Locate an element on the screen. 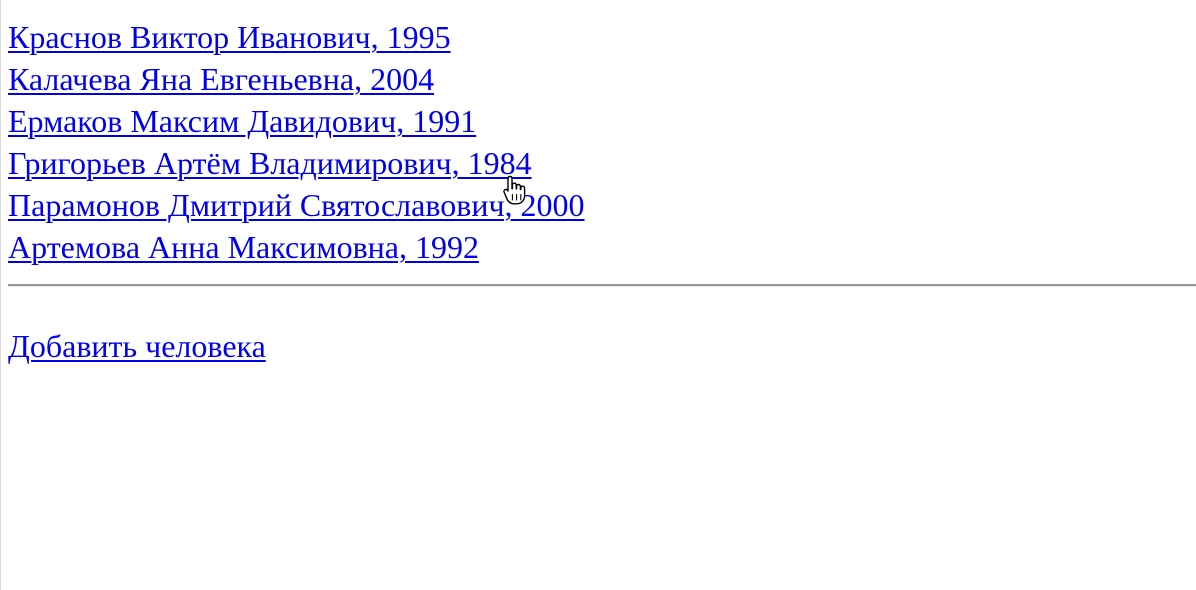 The width and height of the screenshot is (1196, 590). person-link-ermakov: Ермаков Максим Давидович, 1991 is located at coordinates (602, 121).